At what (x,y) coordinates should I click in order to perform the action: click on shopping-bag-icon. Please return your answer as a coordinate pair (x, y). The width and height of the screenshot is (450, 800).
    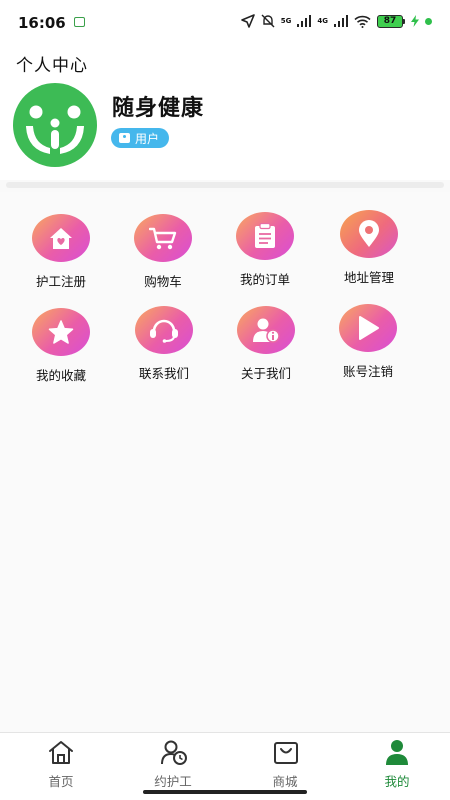
    Looking at the image, I should click on (286, 753).